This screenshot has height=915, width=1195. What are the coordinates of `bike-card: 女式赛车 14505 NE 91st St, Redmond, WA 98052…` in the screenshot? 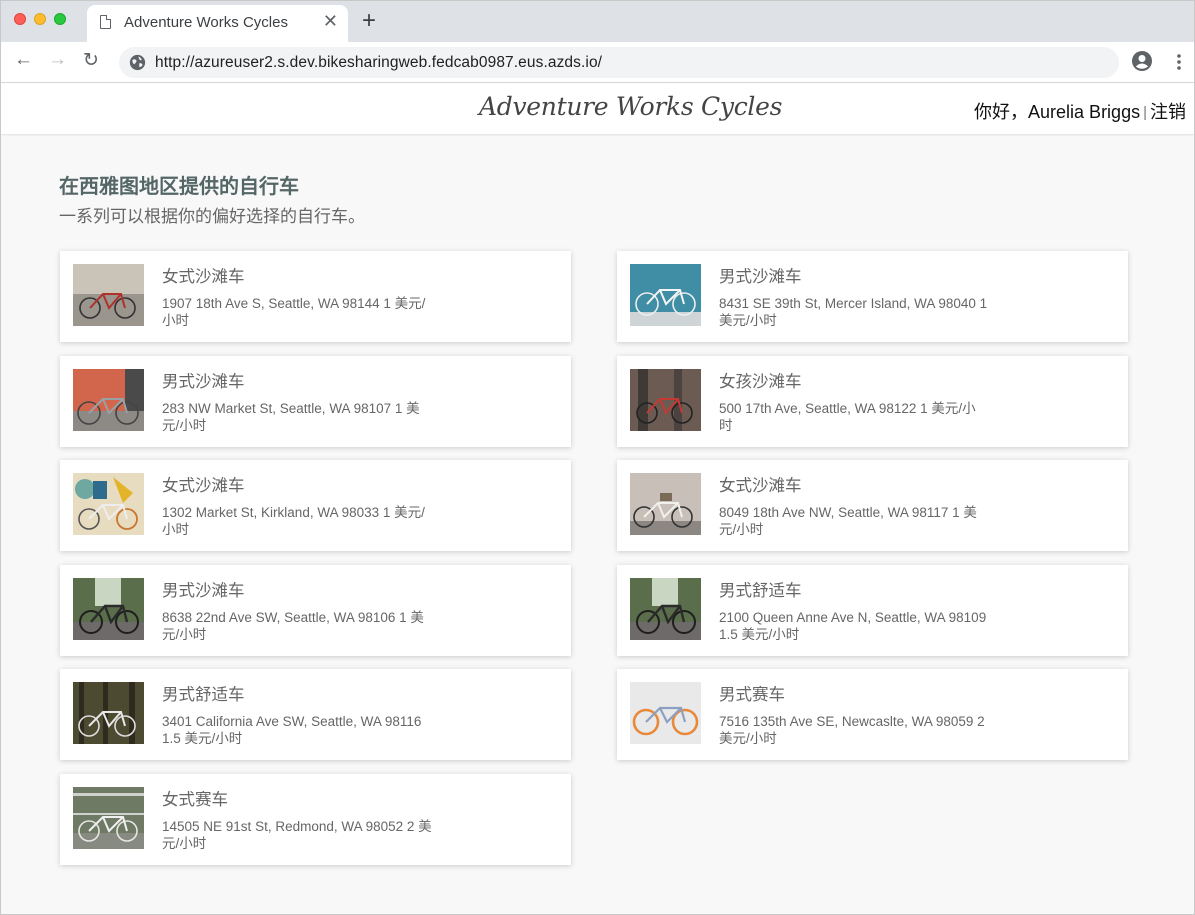 It's located at (315, 819).